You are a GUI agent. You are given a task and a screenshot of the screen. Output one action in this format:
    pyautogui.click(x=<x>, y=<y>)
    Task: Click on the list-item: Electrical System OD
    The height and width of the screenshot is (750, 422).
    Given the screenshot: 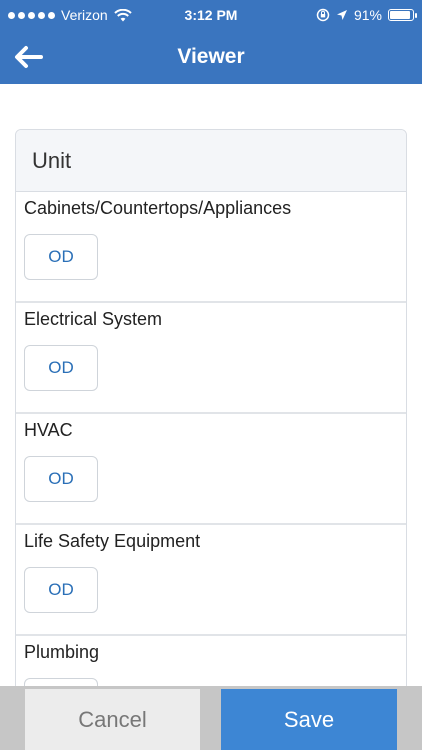 What is the action you would take?
    pyautogui.click(x=211, y=358)
    